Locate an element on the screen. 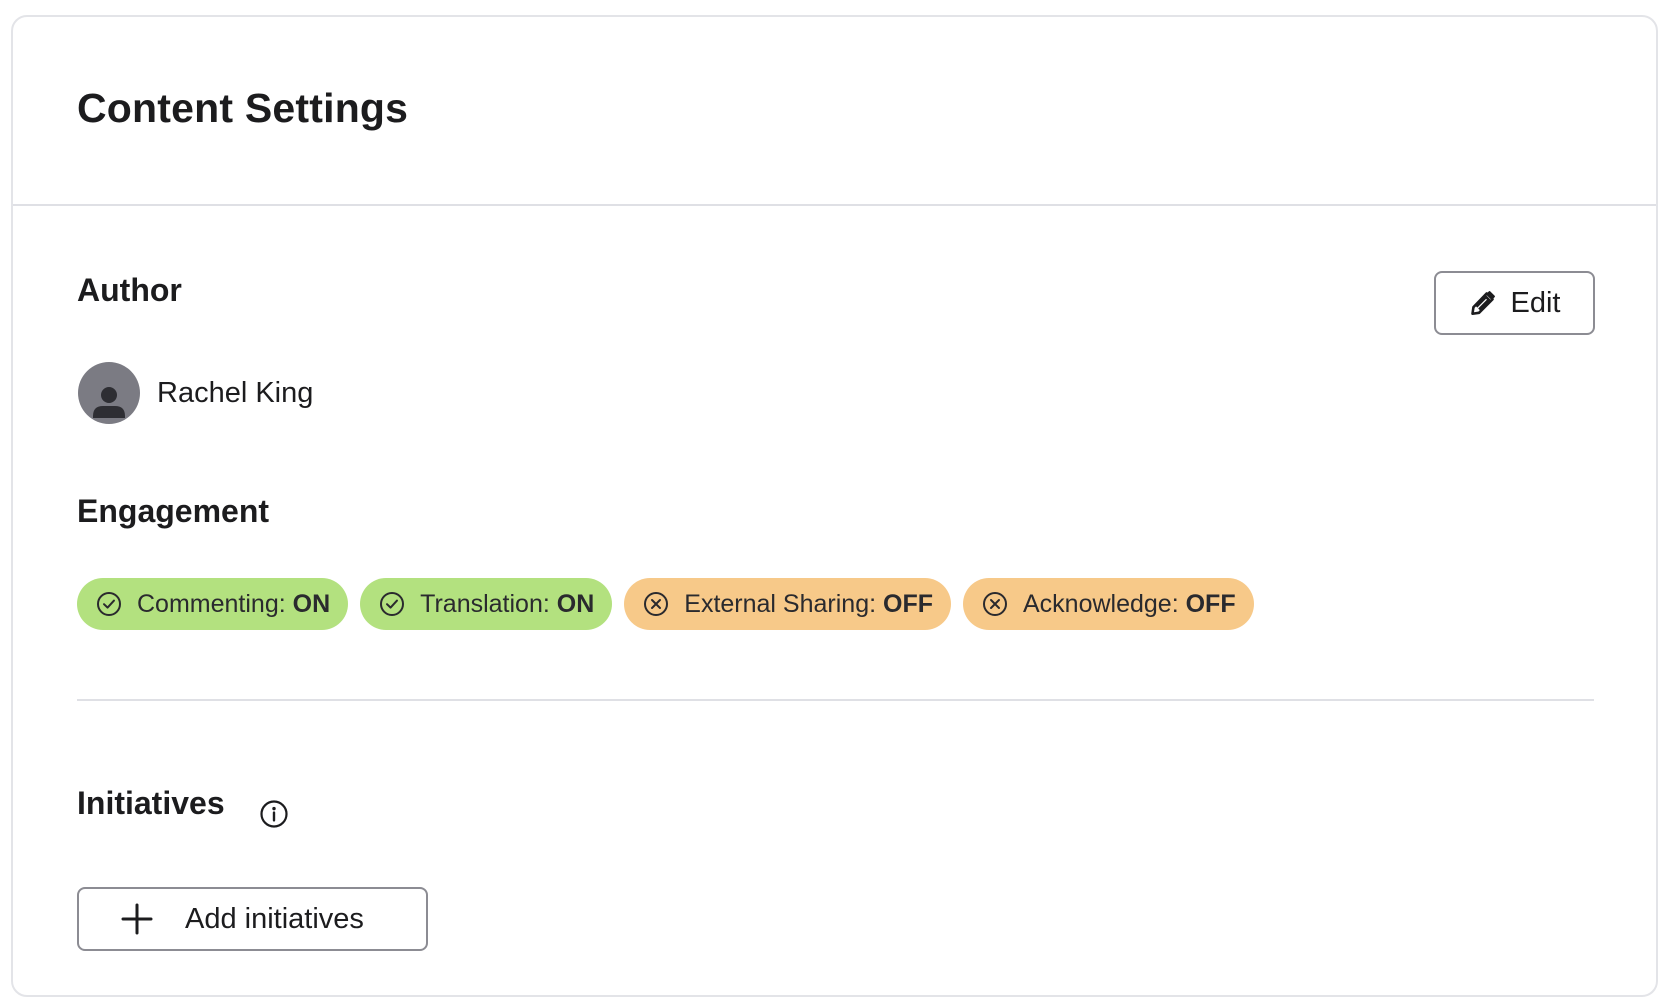  chip-label: External Sharing: is located at coordinates (780, 603).